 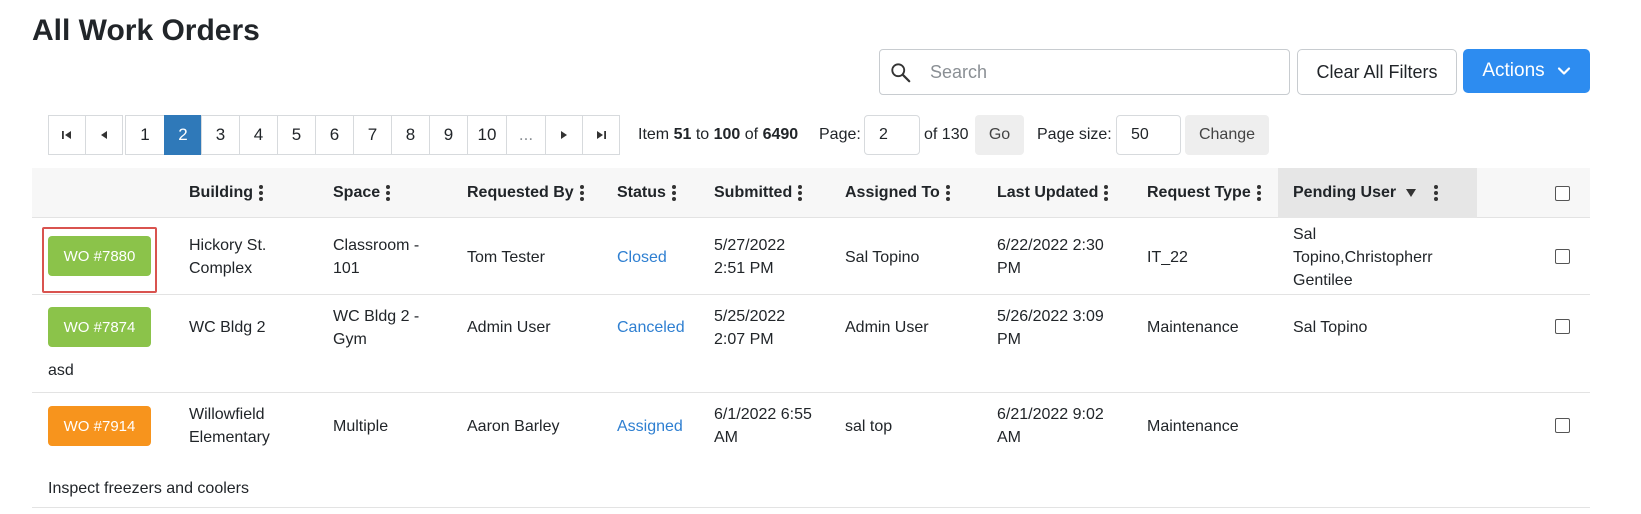 I want to click on status-link: Canceled, so click(x=651, y=327).